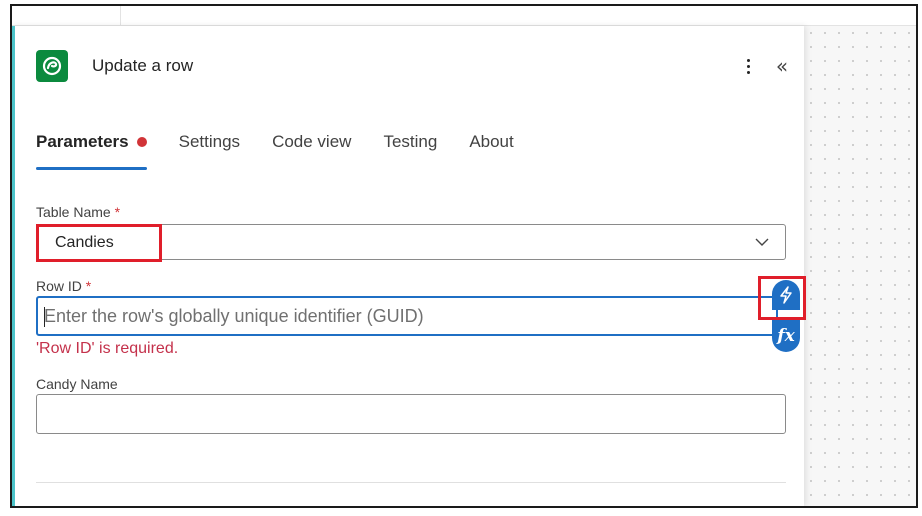 The width and height of the screenshot is (922, 516). What do you see at coordinates (73, 212) in the screenshot?
I see `table-name-label-text: Table Name` at bounding box center [73, 212].